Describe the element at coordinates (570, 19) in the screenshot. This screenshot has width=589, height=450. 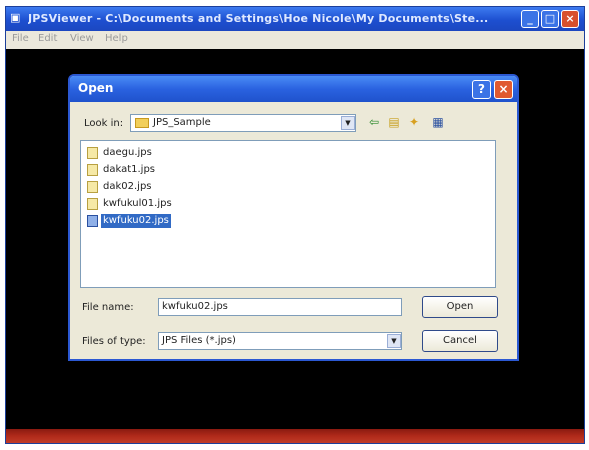
I see `close-button: ×` at that location.